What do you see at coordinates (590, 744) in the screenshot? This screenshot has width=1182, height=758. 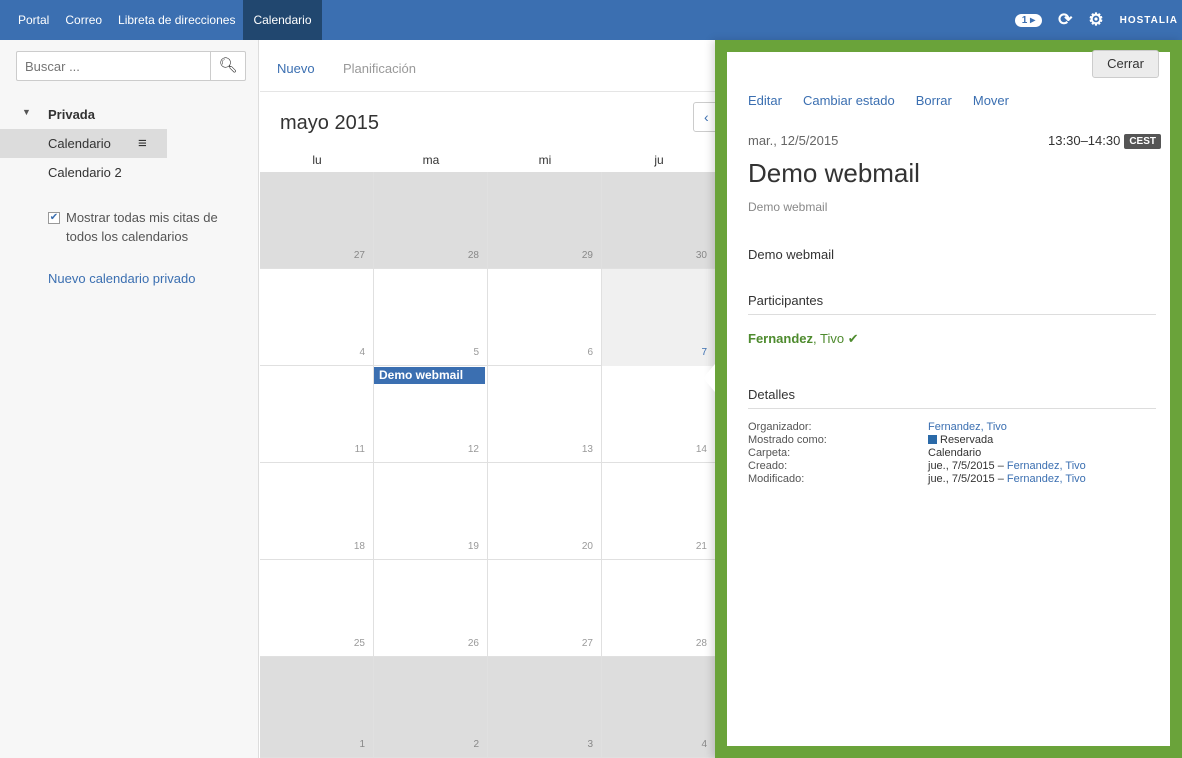 I see `day-number: 3` at bounding box center [590, 744].